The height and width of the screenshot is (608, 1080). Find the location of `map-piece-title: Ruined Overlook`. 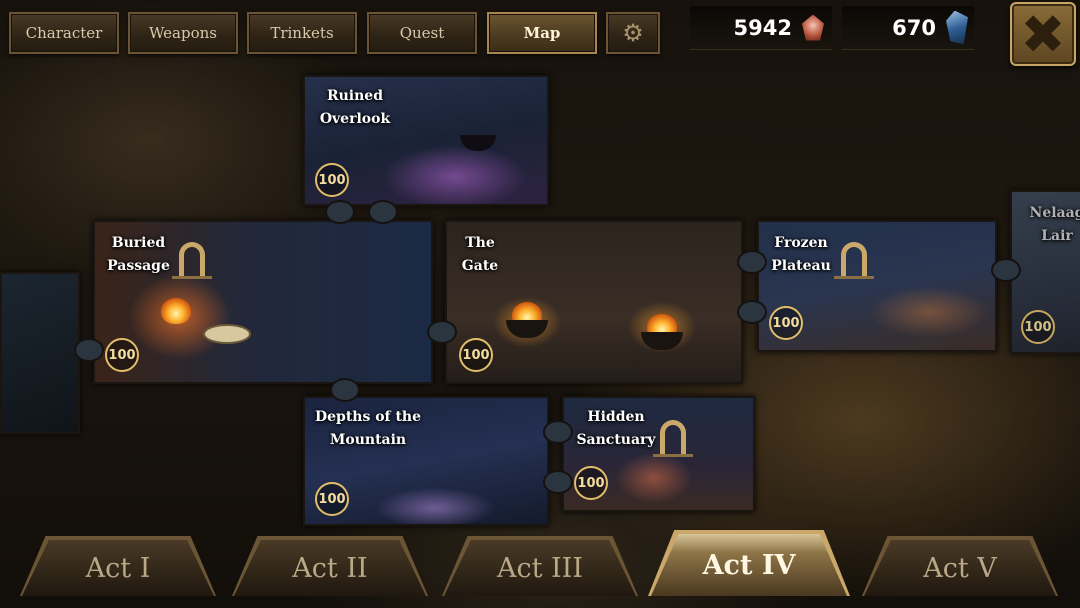

map-piece-title: Ruined Overlook is located at coordinates (355, 107).